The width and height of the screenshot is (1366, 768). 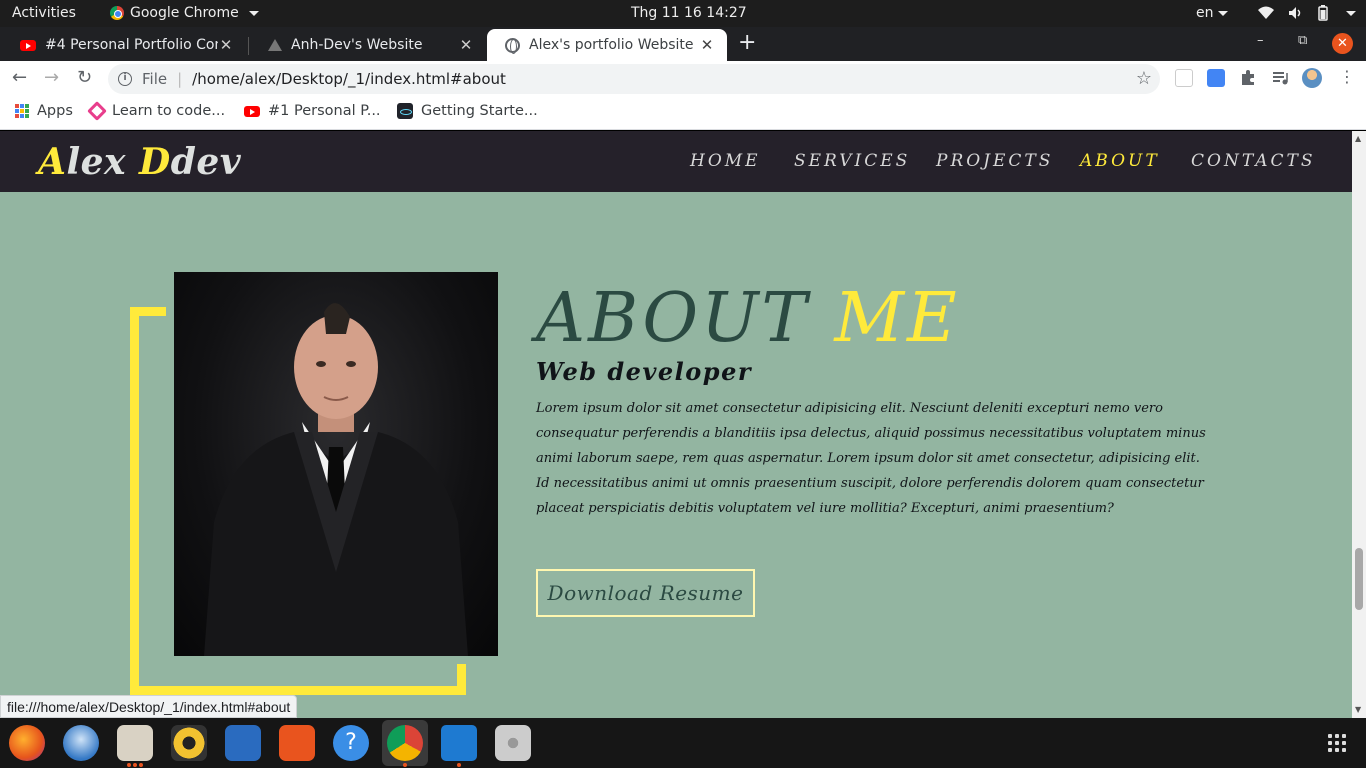 What do you see at coordinates (357, 45) in the screenshot?
I see `tab-title: Anh-Dev's Website` at bounding box center [357, 45].